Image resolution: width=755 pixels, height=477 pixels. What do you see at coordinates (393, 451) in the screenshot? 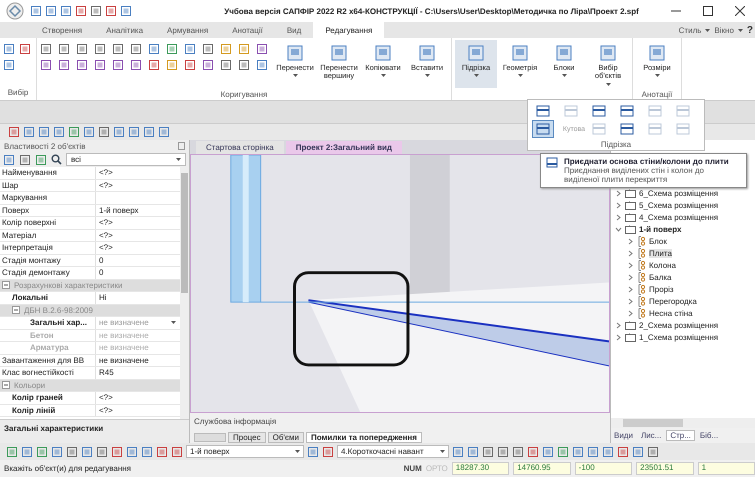
I see `load-case-dropdown: 4.Короткочасні навант` at bounding box center [393, 451].